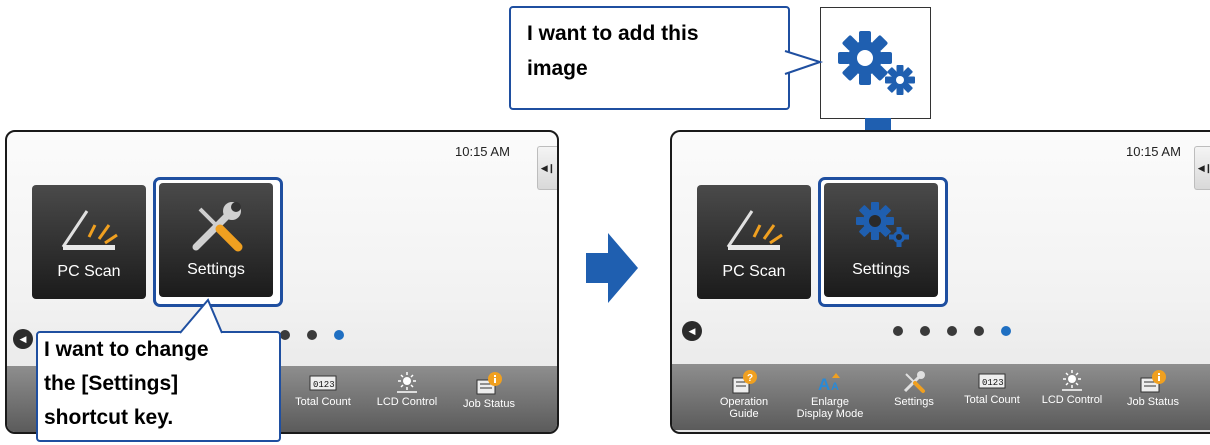 The width and height of the screenshot is (1210, 445). What do you see at coordinates (744, 414) in the screenshot?
I see `bar-label: Guide` at bounding box center [744, 414].